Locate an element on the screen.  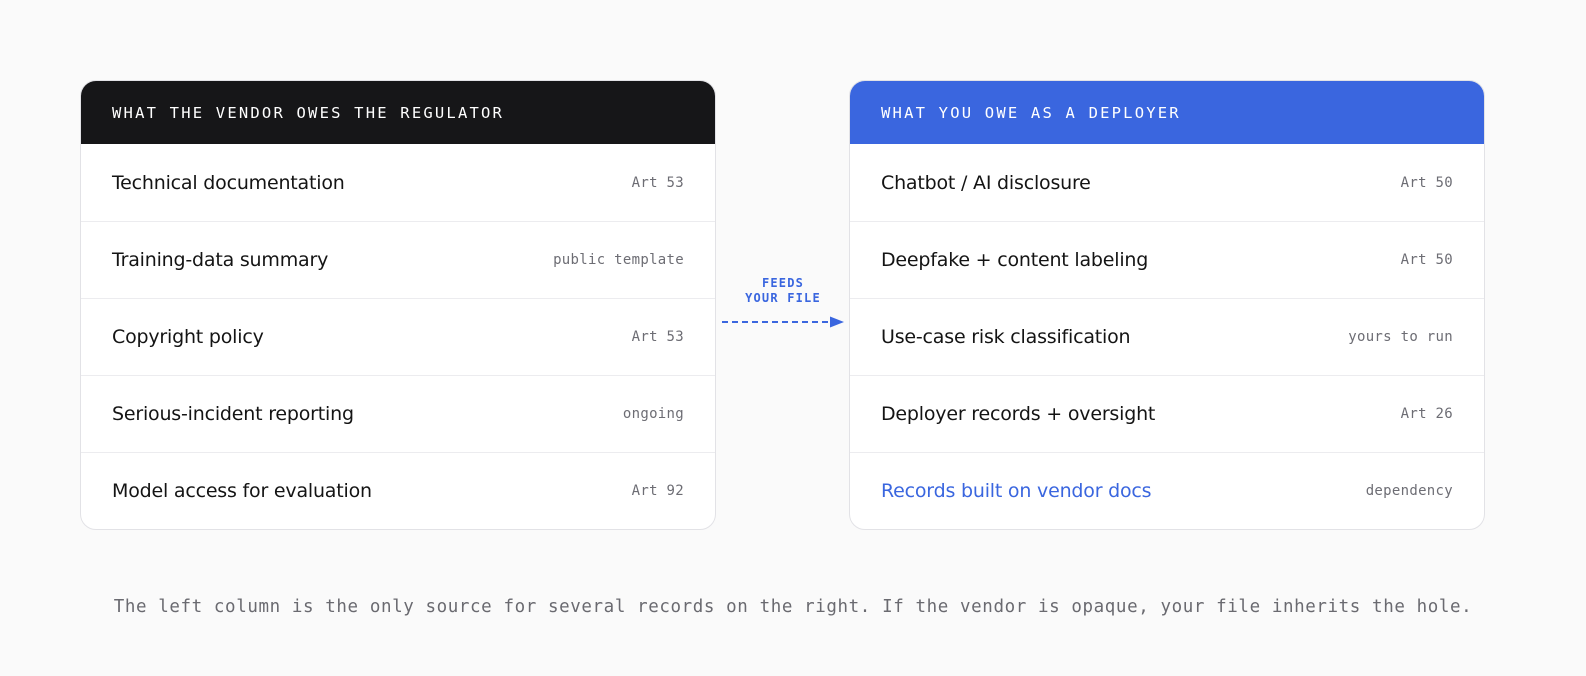
list-item: Chatbot / AI disclosure Art 50 is located at coordinates (1167, 182).